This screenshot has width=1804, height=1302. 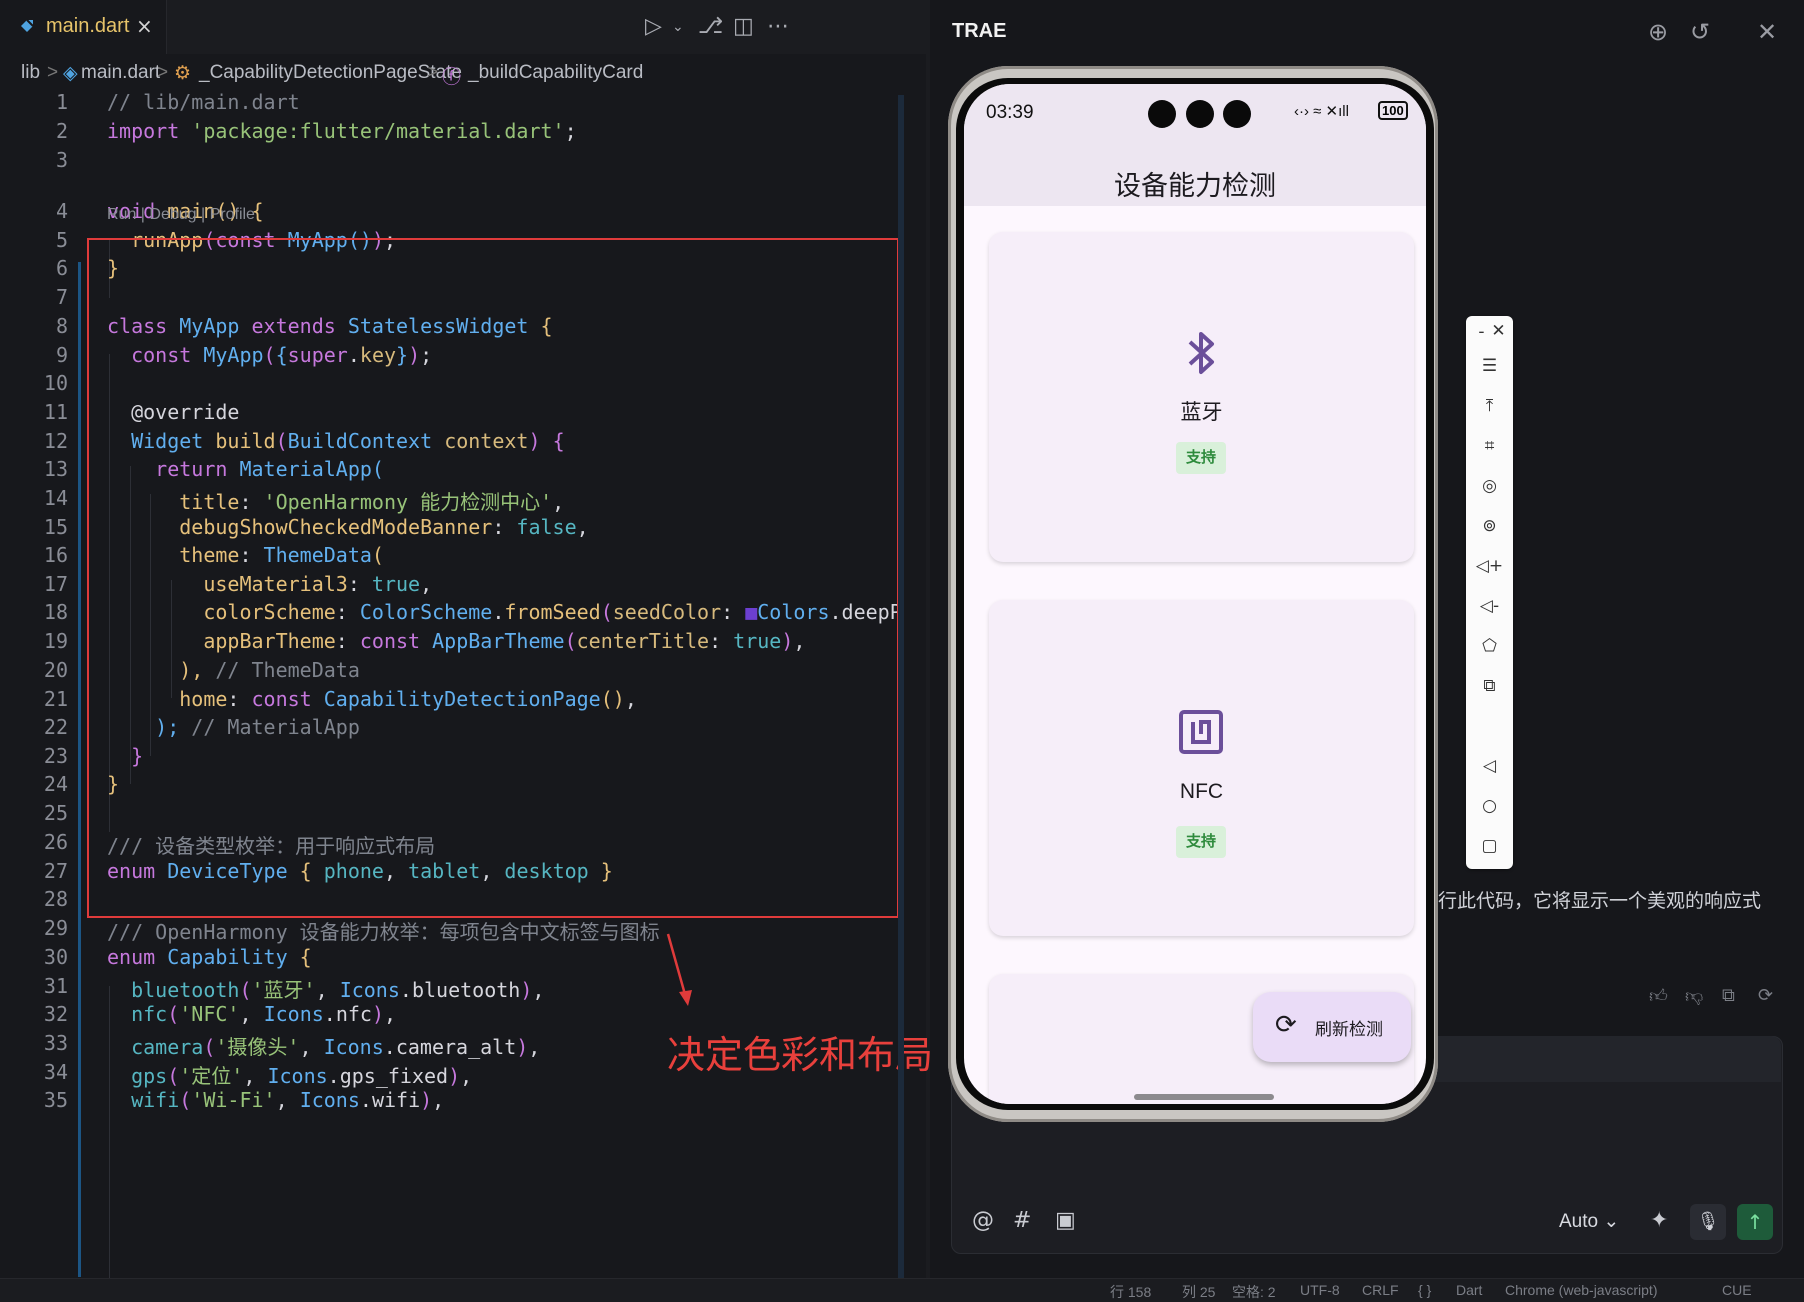 I want to click on multi-device-icon: ⧉, so click(x=1489, y=686).